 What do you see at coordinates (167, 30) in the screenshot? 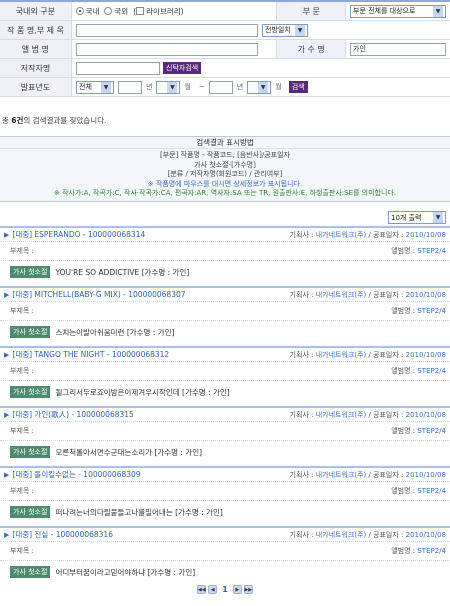
I see `title-input` at bounding box center [167, 30].